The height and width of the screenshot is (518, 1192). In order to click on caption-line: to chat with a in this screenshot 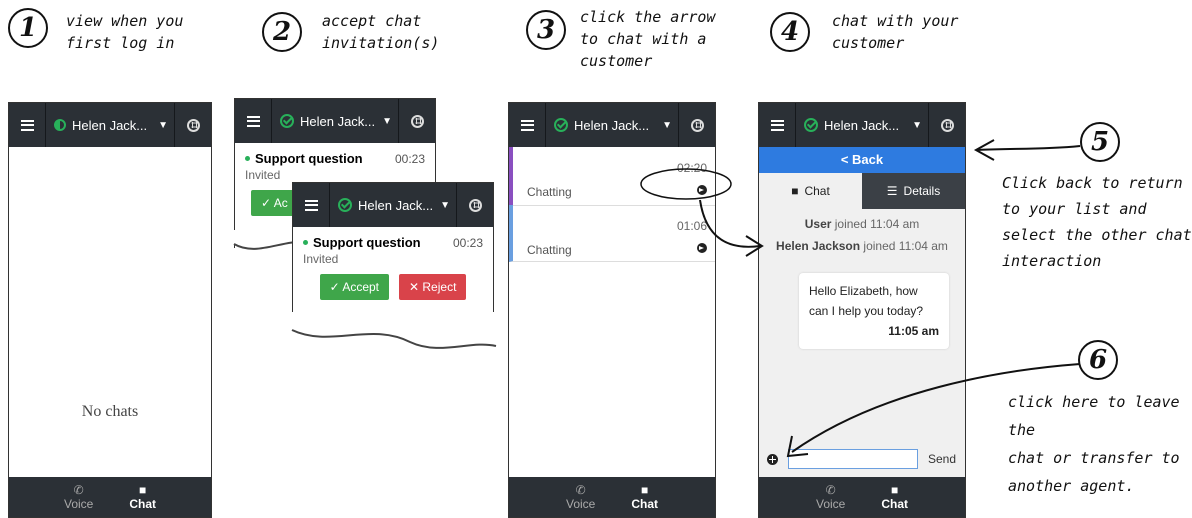, I will do `click(643, 39)`.